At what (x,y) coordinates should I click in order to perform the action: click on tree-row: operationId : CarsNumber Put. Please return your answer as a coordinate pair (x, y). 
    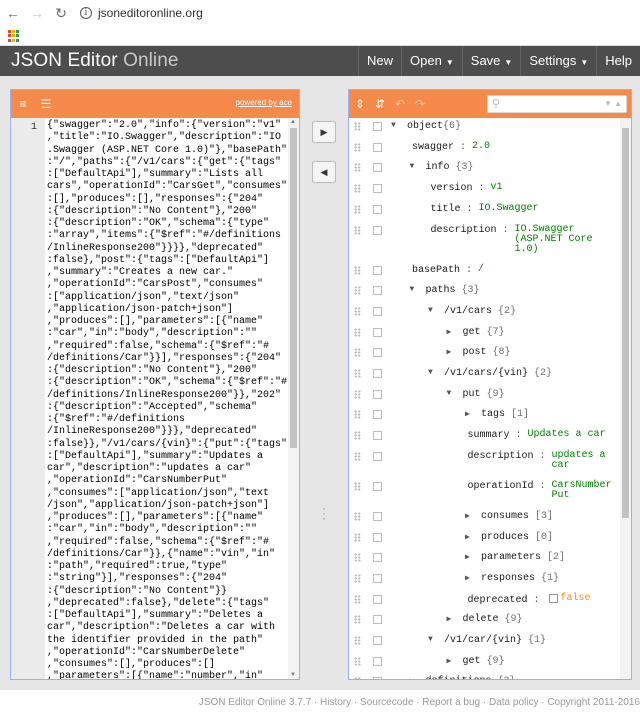
    Looking at the image, I should click on (484, 495).